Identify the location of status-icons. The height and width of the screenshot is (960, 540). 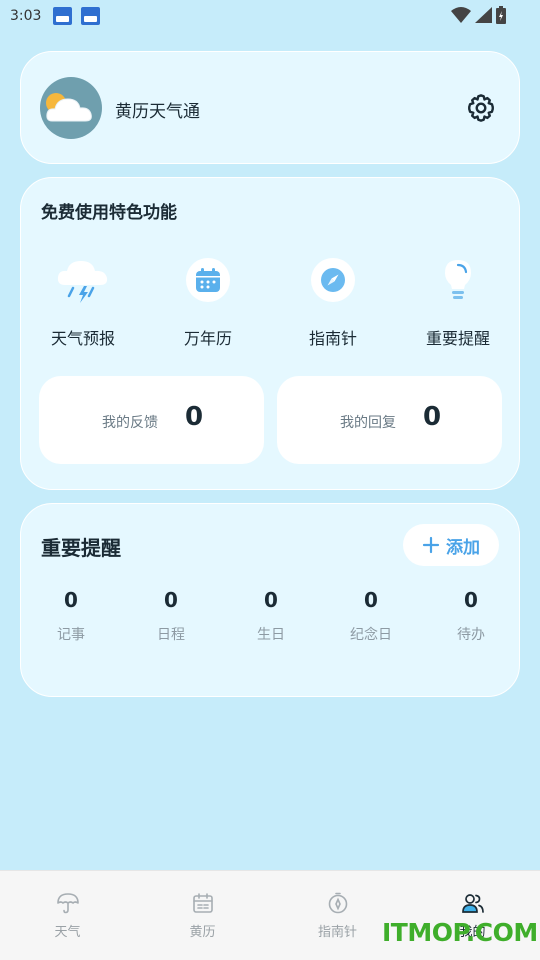
(478, 15).